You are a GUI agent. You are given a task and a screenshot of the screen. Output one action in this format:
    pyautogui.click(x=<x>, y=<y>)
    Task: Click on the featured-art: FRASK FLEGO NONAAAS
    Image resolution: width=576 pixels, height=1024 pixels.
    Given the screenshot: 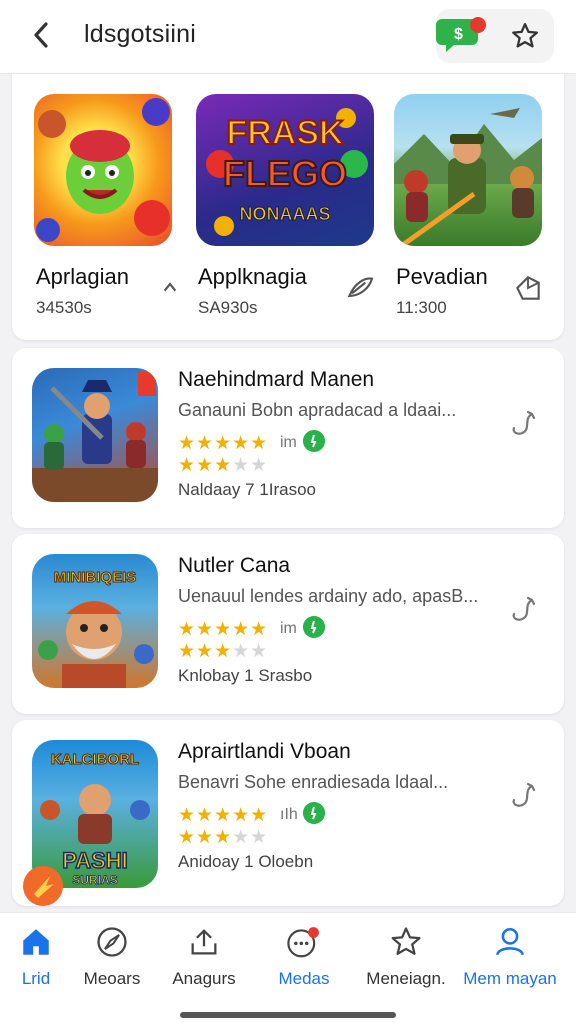 What is the action you would take?
    pyautogui.click(x=285, y=170)
    